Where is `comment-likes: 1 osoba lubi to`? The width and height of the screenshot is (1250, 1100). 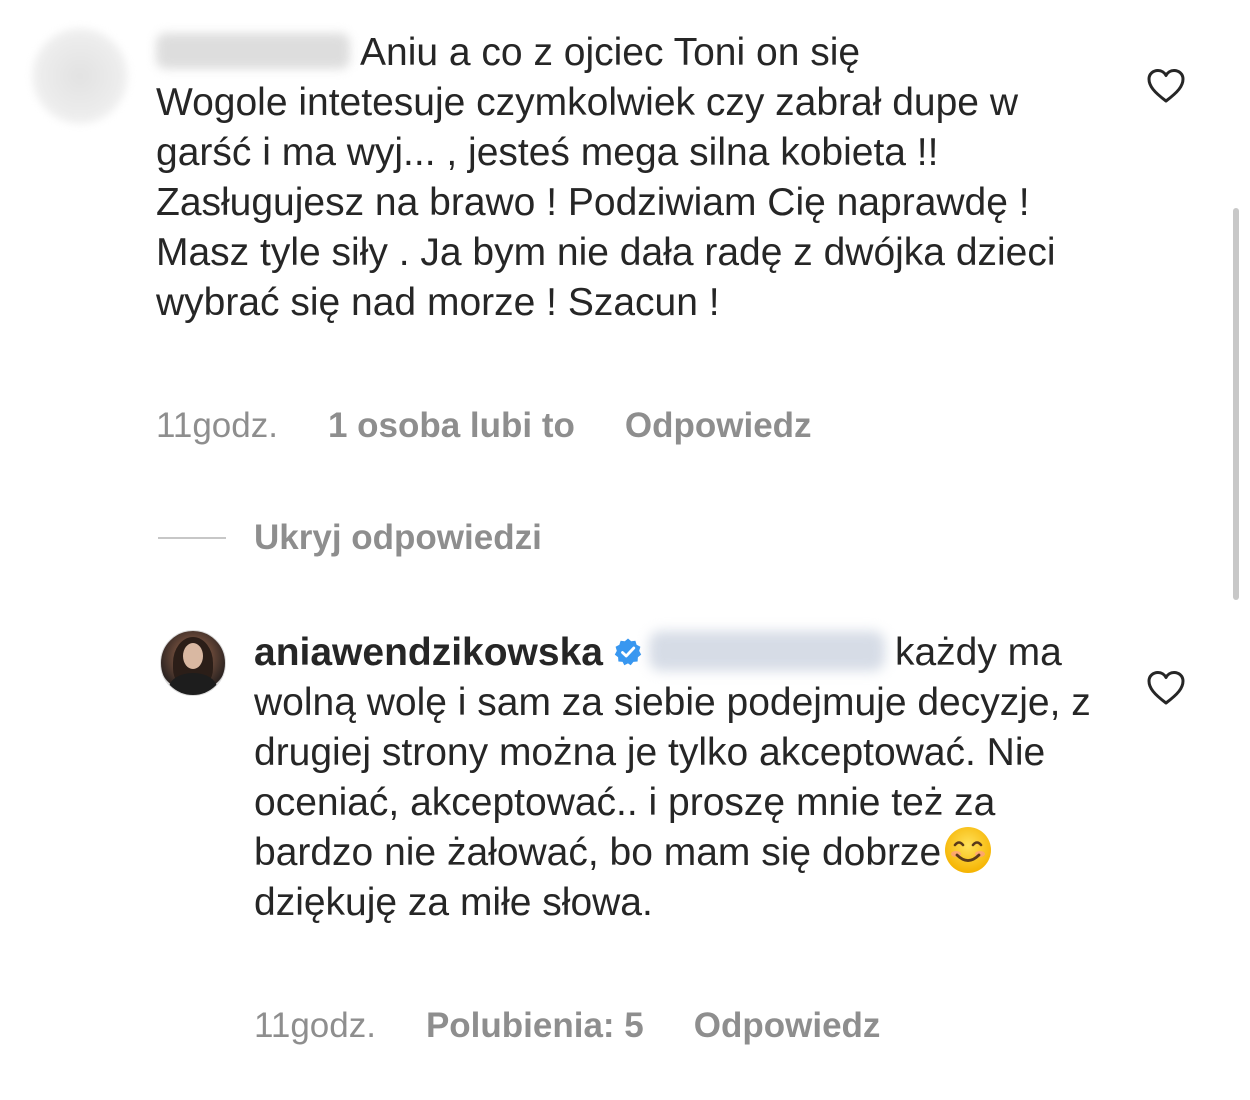
comment-likes: 1 osoba lubi to is located at coordinates (451, 426).